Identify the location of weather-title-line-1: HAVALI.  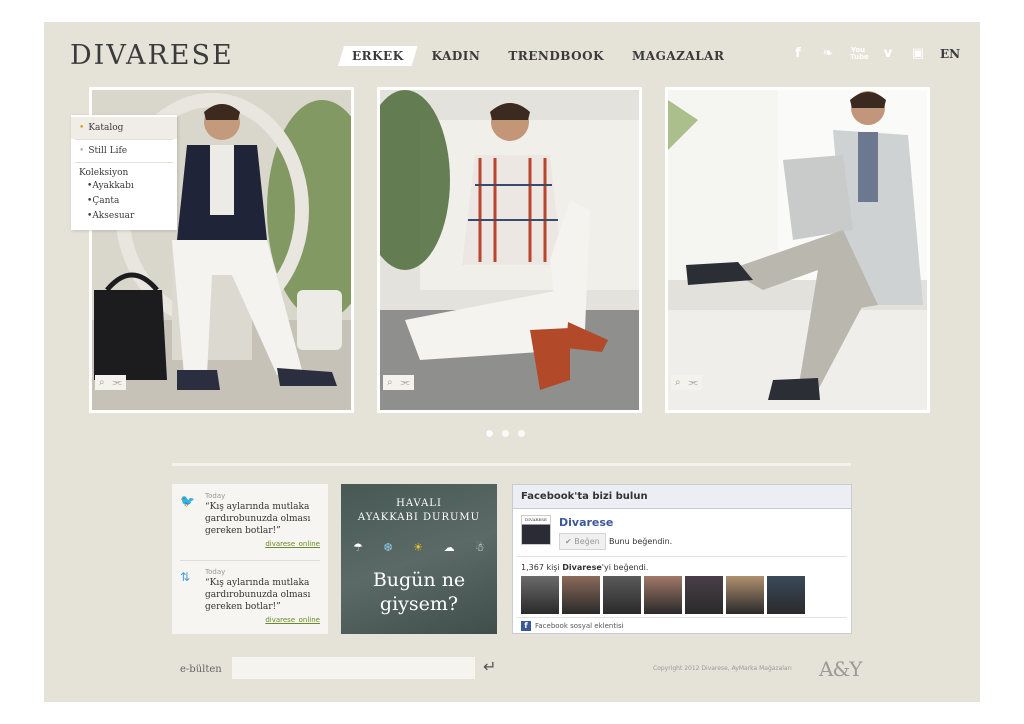
(419, 503).